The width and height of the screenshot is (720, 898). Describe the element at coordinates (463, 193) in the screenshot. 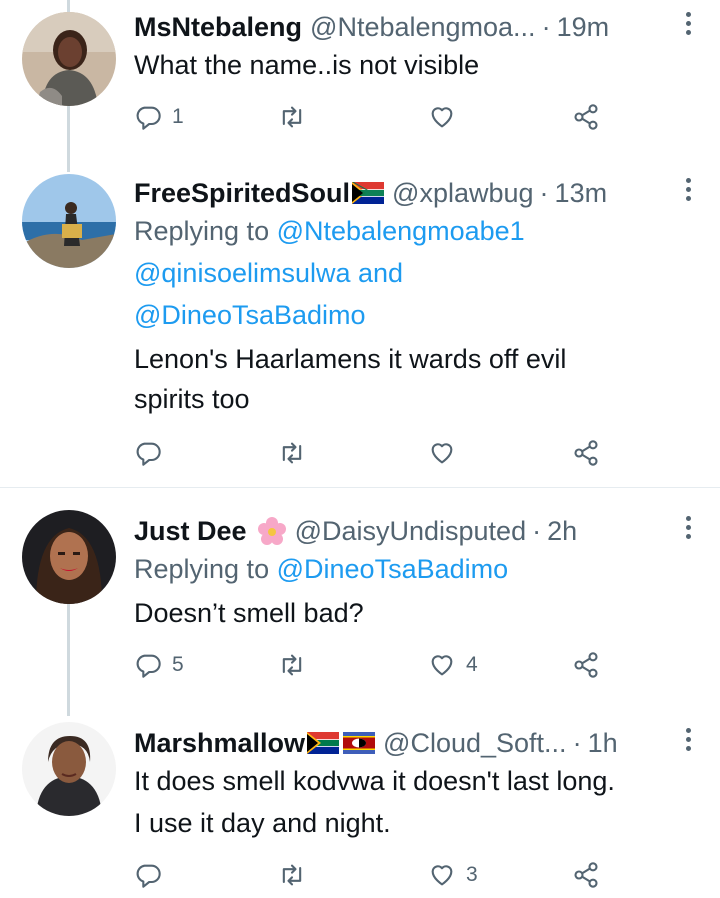

I see `user-handle: @xplawbug` at that location.